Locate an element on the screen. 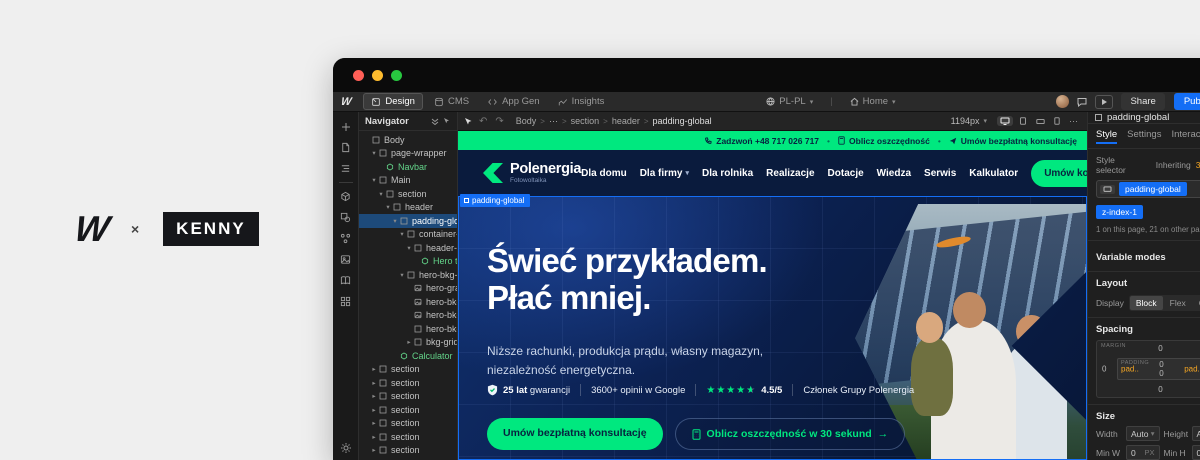  menu-item-dla-domu: Dla domu is located at coordinates (604, 173).